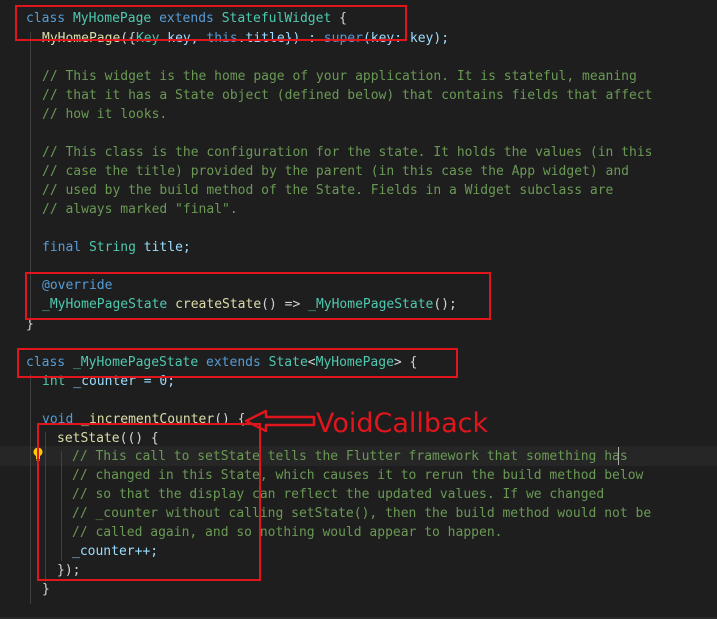  I want to click on highlight-box-stateful-class, so click(211, 23).